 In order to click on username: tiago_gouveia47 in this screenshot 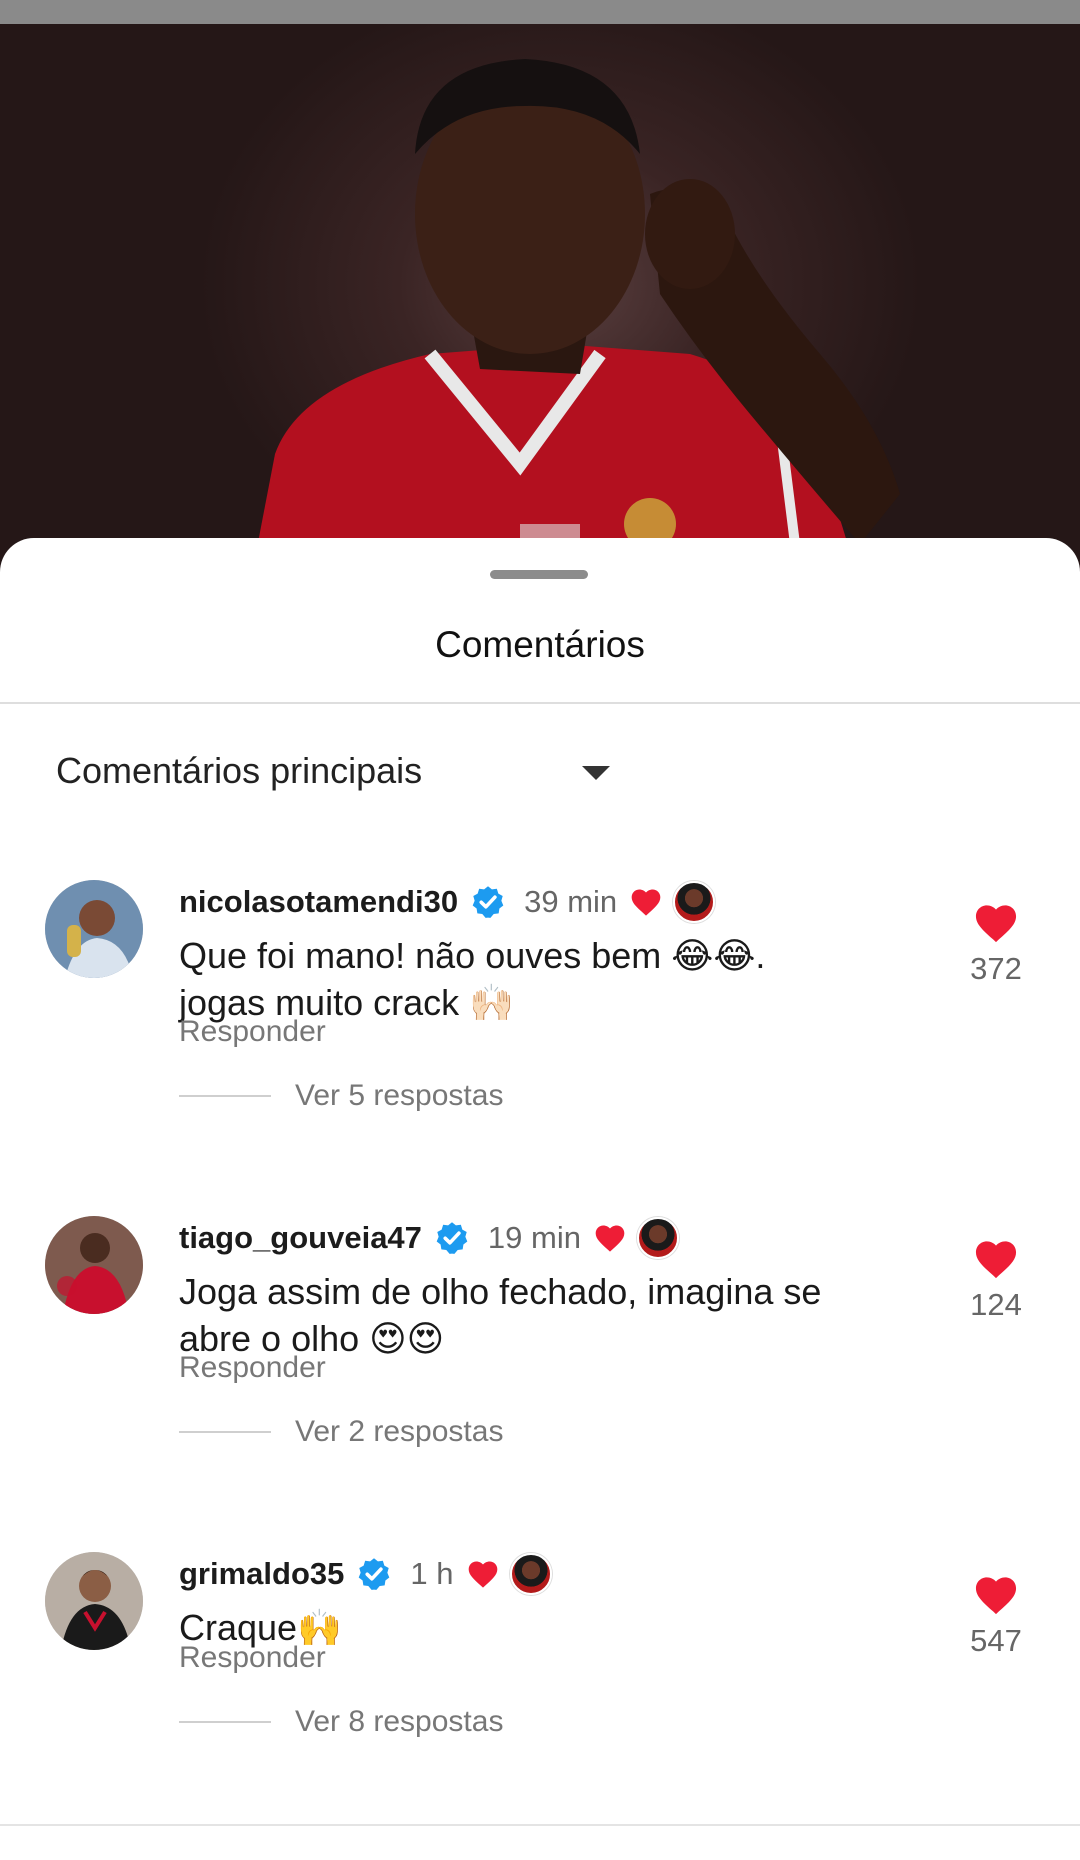, I will do `click(300, 1238)`.